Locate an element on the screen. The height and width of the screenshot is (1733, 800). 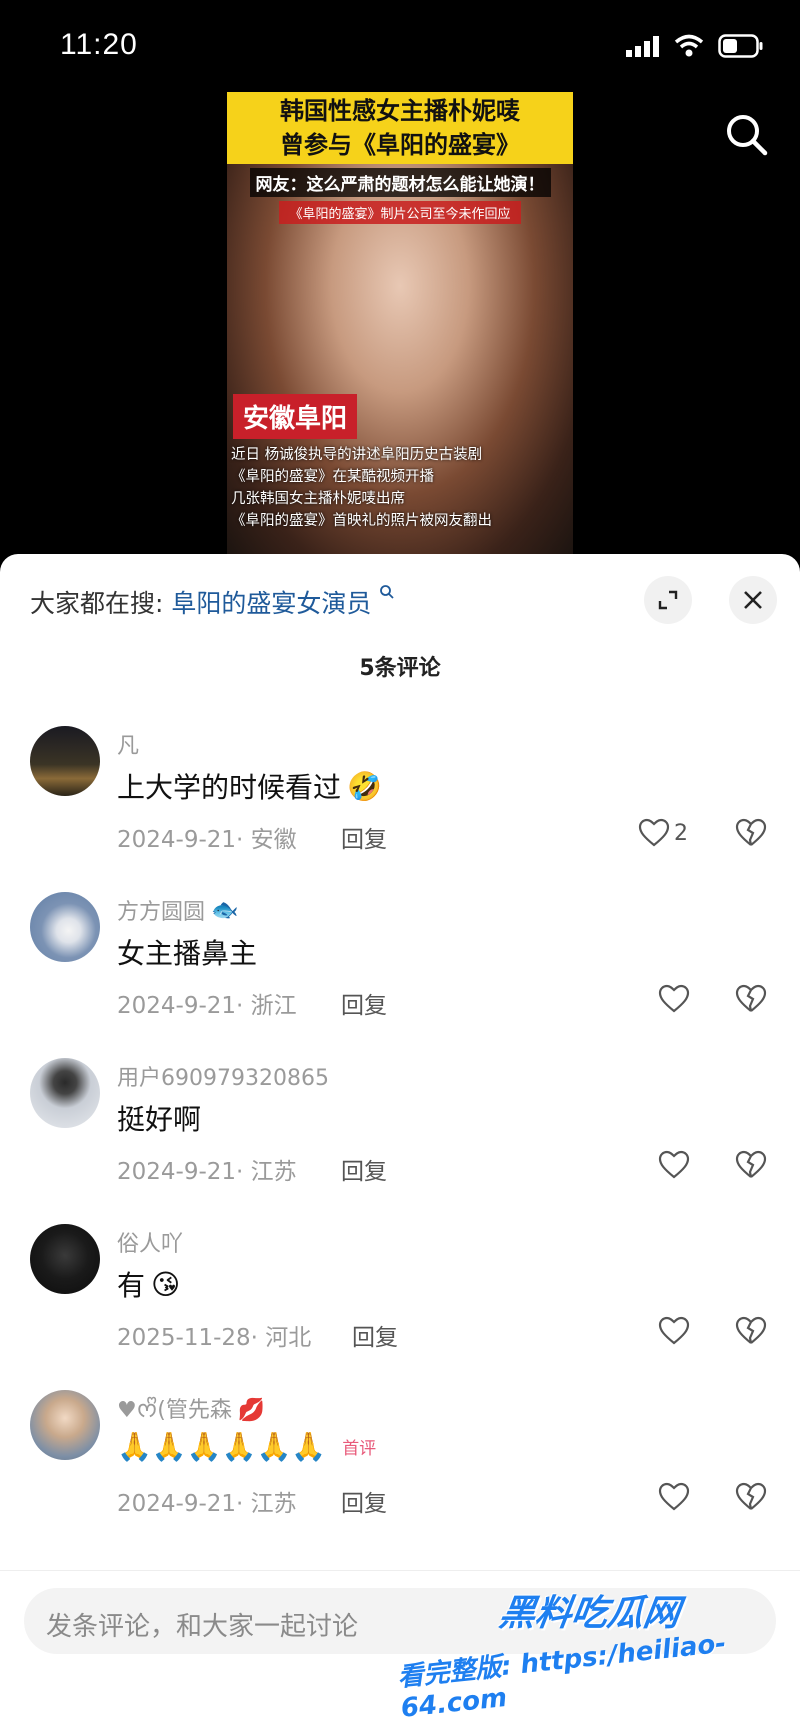
username-emoji: 💋 is located at coordinates (251, 1410).